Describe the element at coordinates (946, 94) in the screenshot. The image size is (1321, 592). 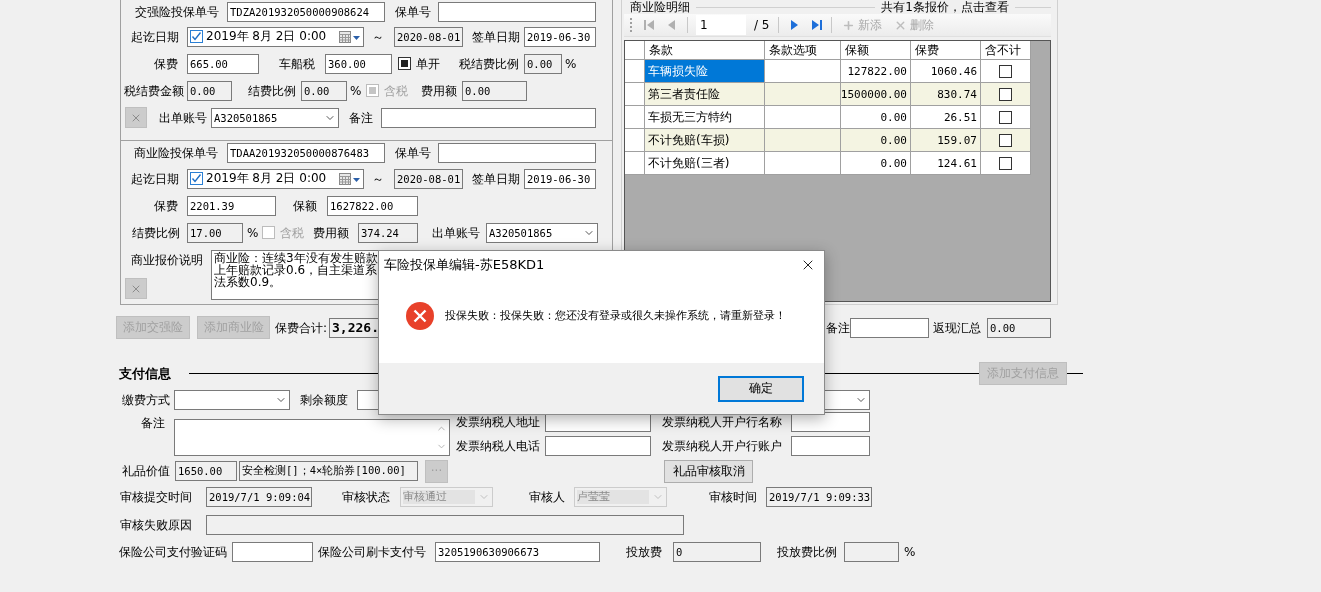
I see `table-cell: 830.74` at that location.